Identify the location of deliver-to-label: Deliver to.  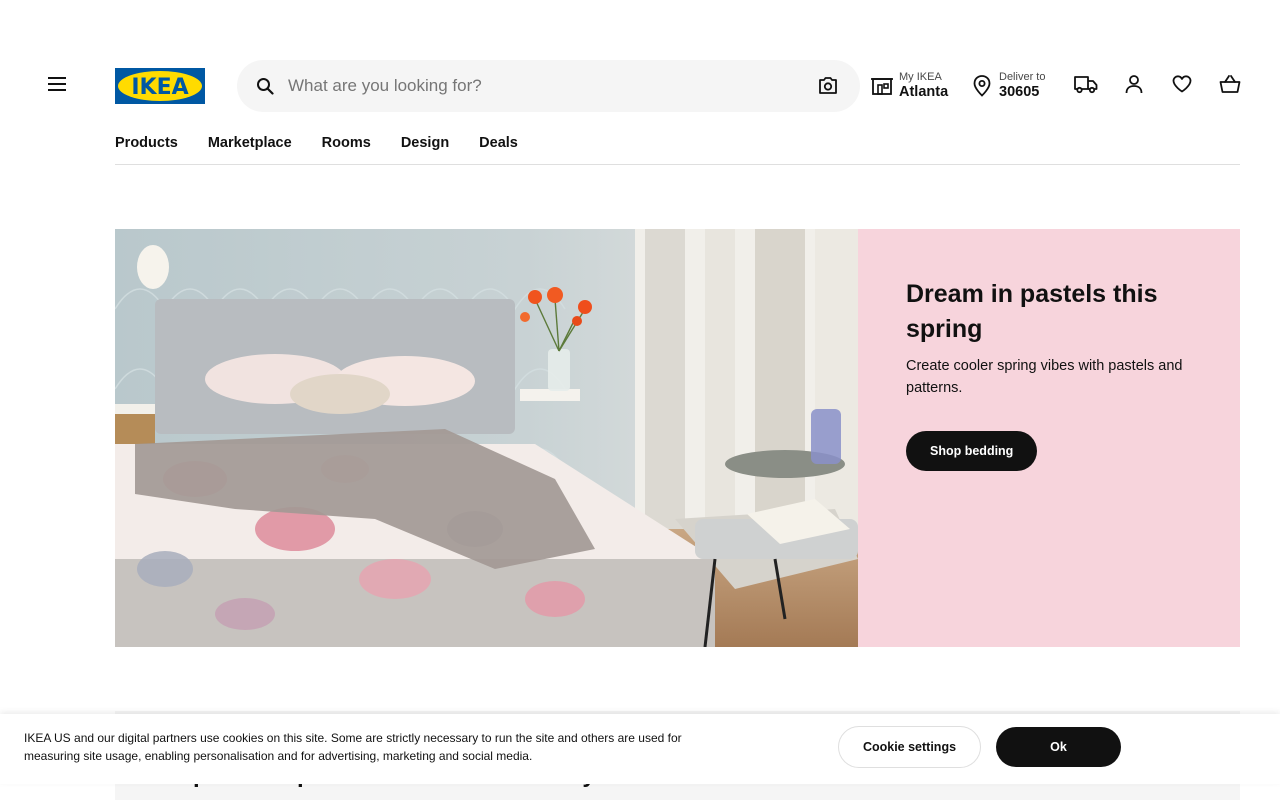
(1022, 77).